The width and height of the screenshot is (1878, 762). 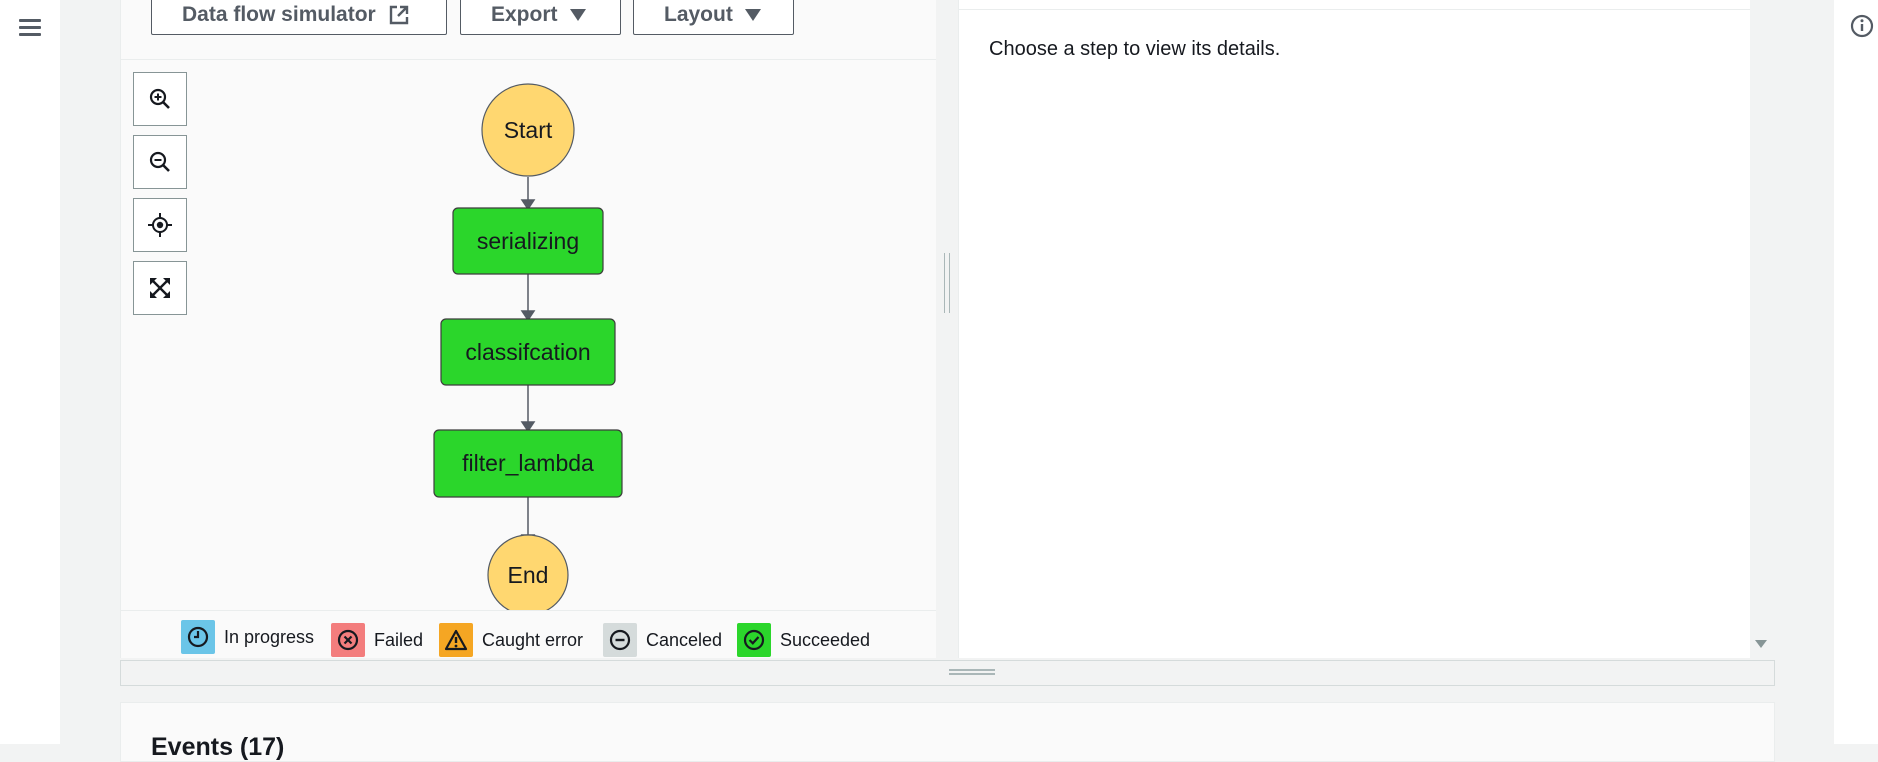 What do you see at coordinates (1862, 26) in the screenshot?
I see `info-icon` at bounding box center [1862, 26].